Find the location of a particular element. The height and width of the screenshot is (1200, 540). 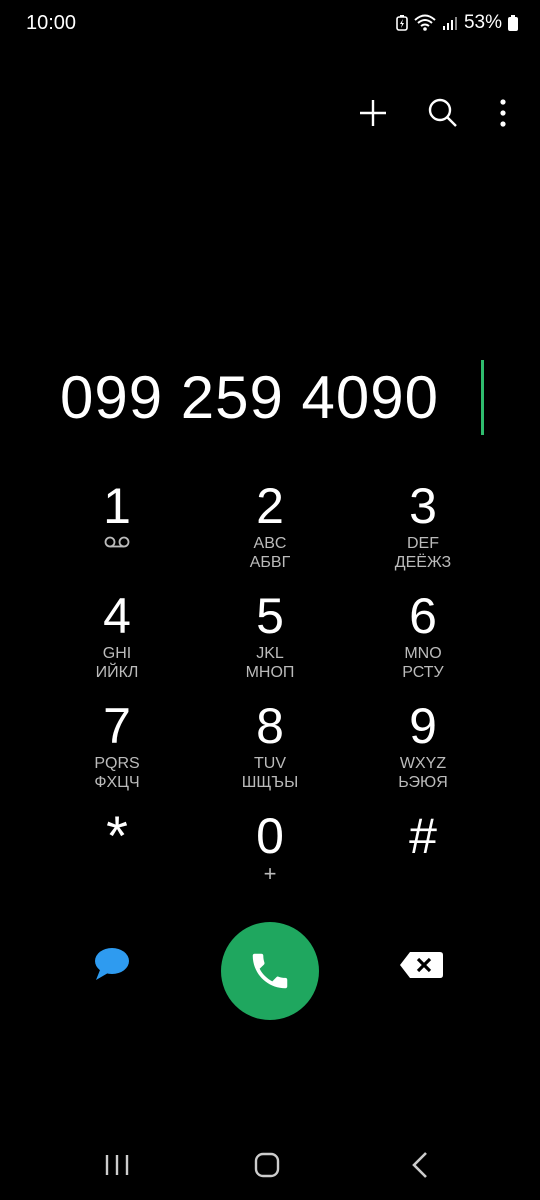

key-letters-latin: ABC is located at coordinates (270, 543).